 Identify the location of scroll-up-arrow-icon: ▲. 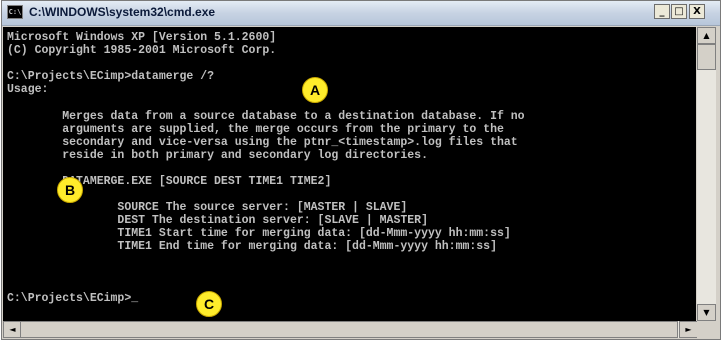
(706, 35).